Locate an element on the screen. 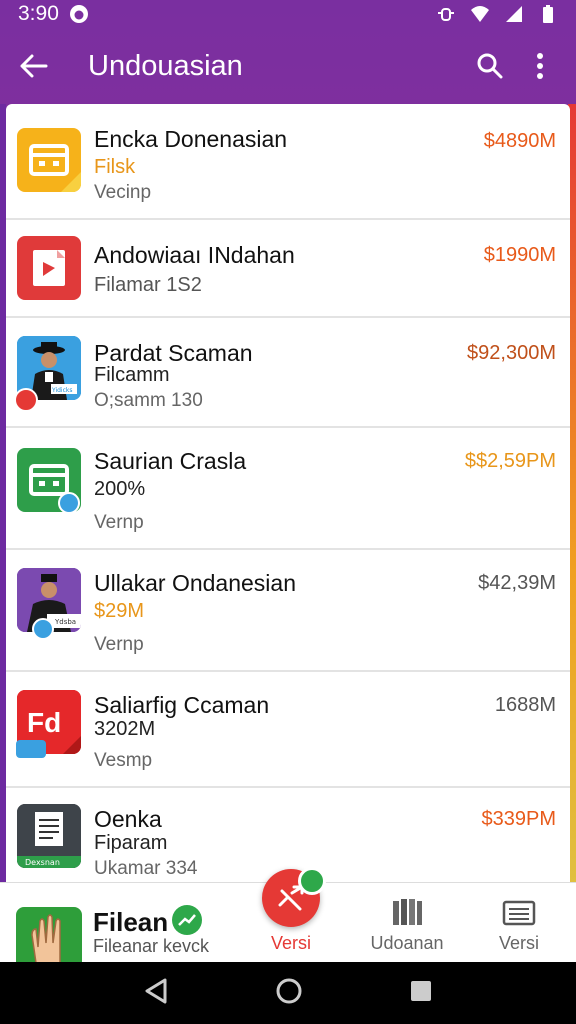 The image size is (576, 1024). item-subtitle: Fiparam is located at coordinates (131, 843).